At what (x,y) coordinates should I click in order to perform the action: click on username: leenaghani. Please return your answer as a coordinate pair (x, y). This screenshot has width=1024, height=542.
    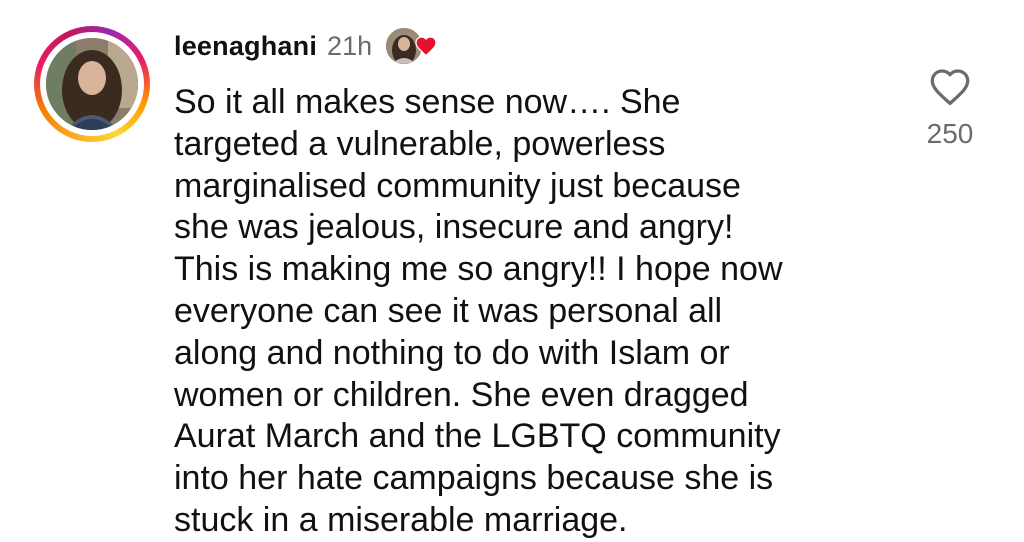
    Looking at the image, I should click on (245, 46).